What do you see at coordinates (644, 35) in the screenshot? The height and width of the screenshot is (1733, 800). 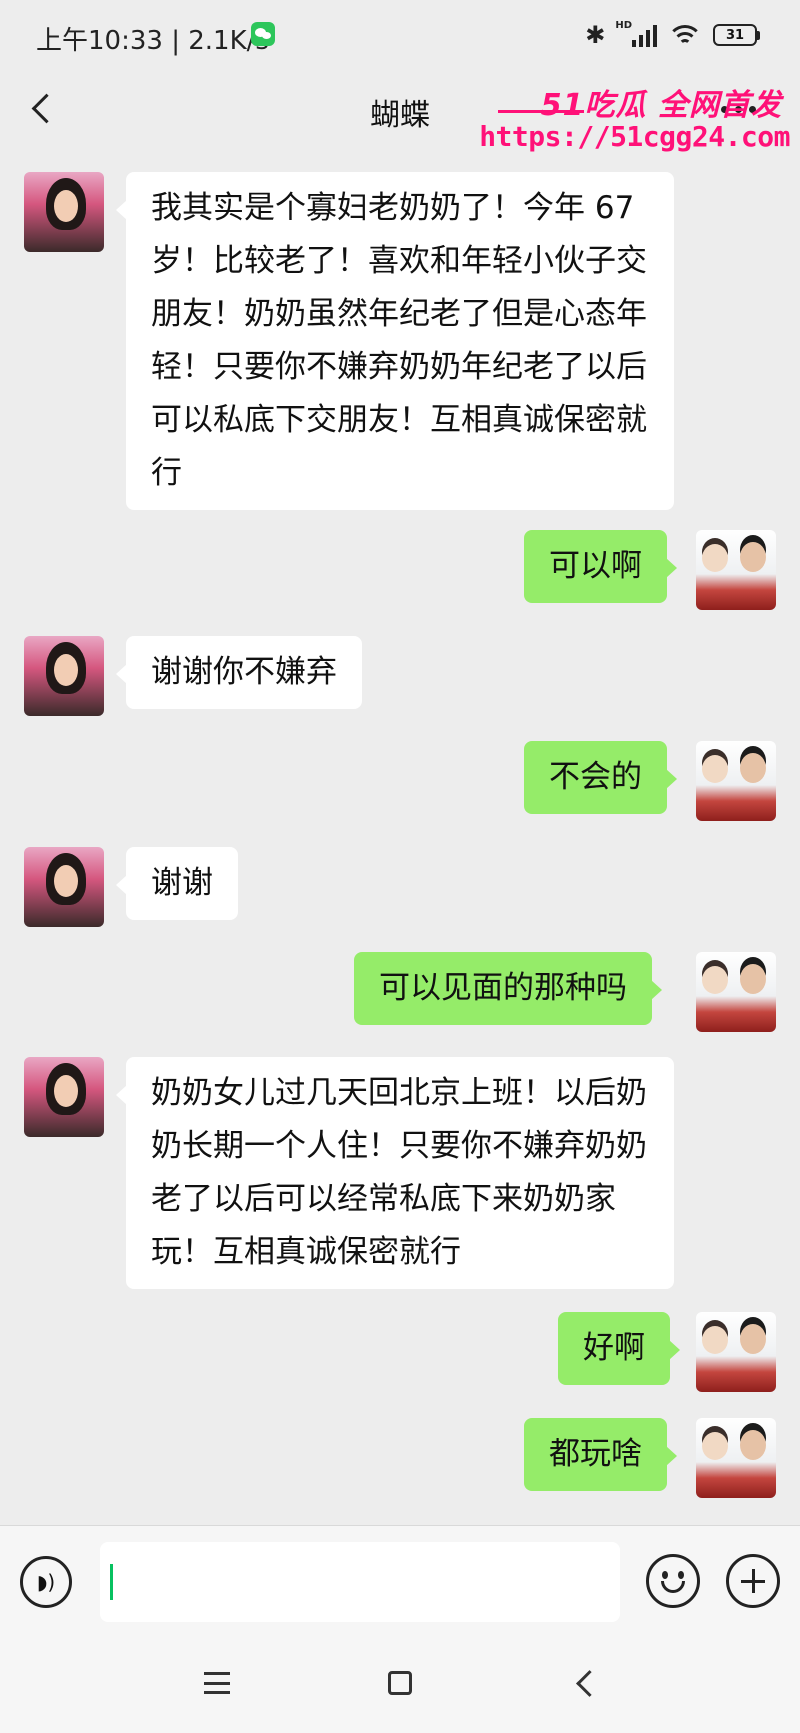 I see `cellular-signal-icon` at bounding box center [644, 35].